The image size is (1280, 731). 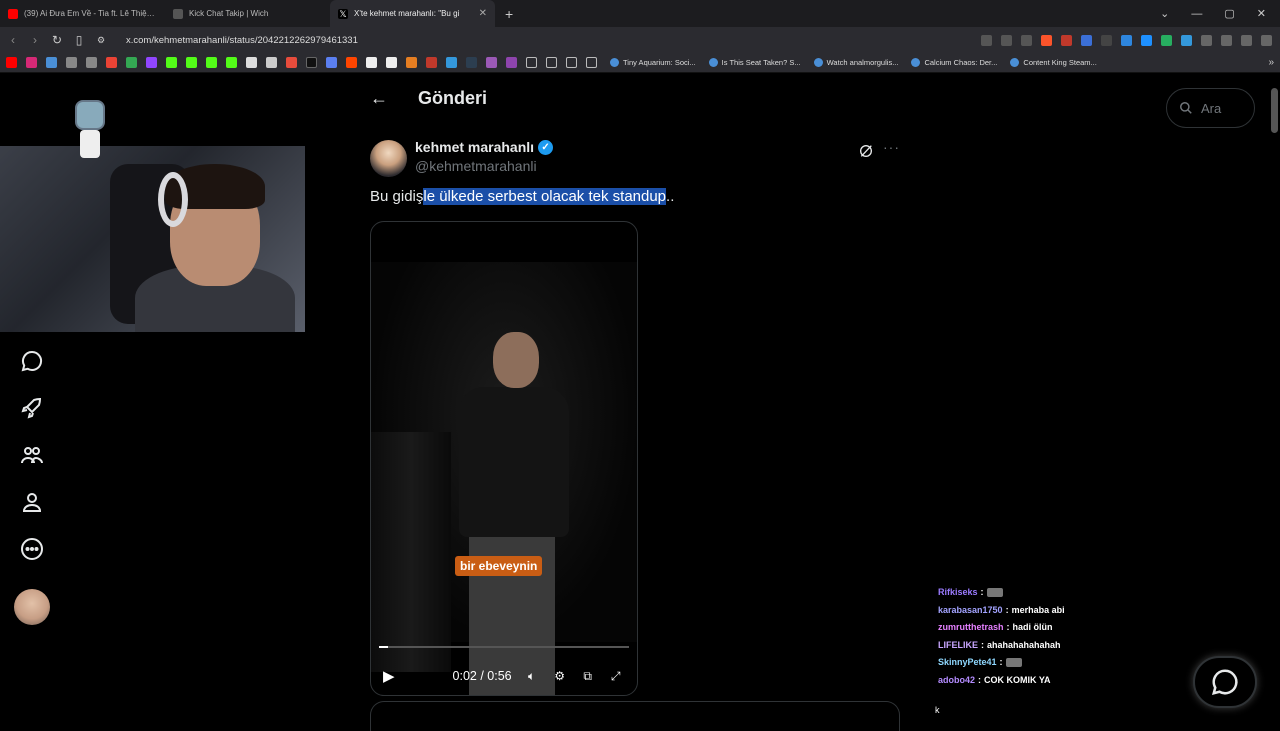 What do you see at coordinates (484, 147) in the screenshot?
I see `author-name-row: kehmet marahanlı ✓` at bounding box center [484, 147].